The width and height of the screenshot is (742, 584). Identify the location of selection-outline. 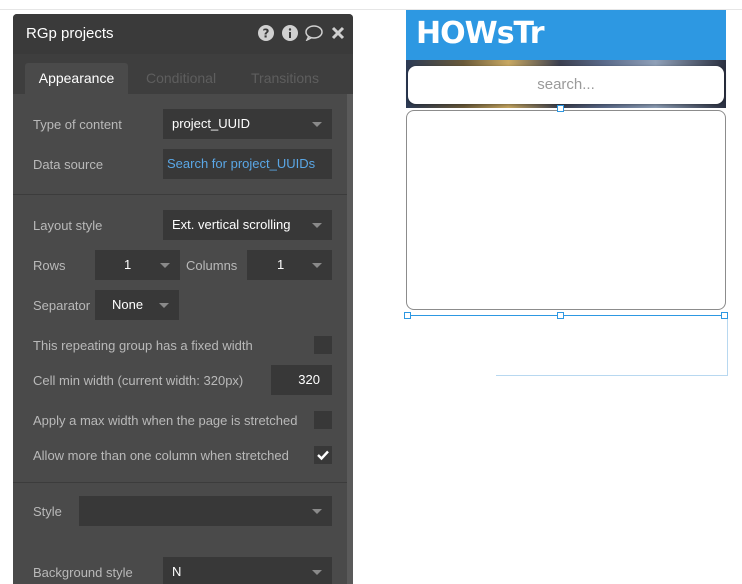
(566, 315).